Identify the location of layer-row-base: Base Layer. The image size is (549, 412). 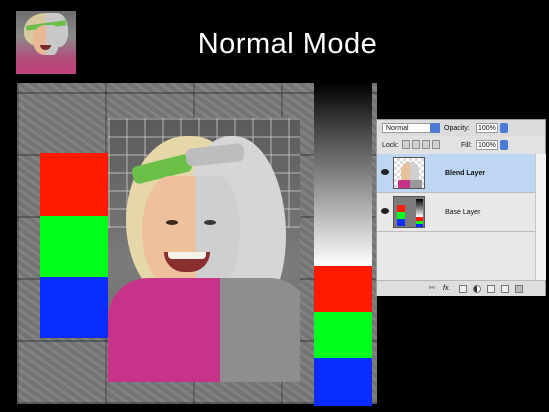
(456, 212).